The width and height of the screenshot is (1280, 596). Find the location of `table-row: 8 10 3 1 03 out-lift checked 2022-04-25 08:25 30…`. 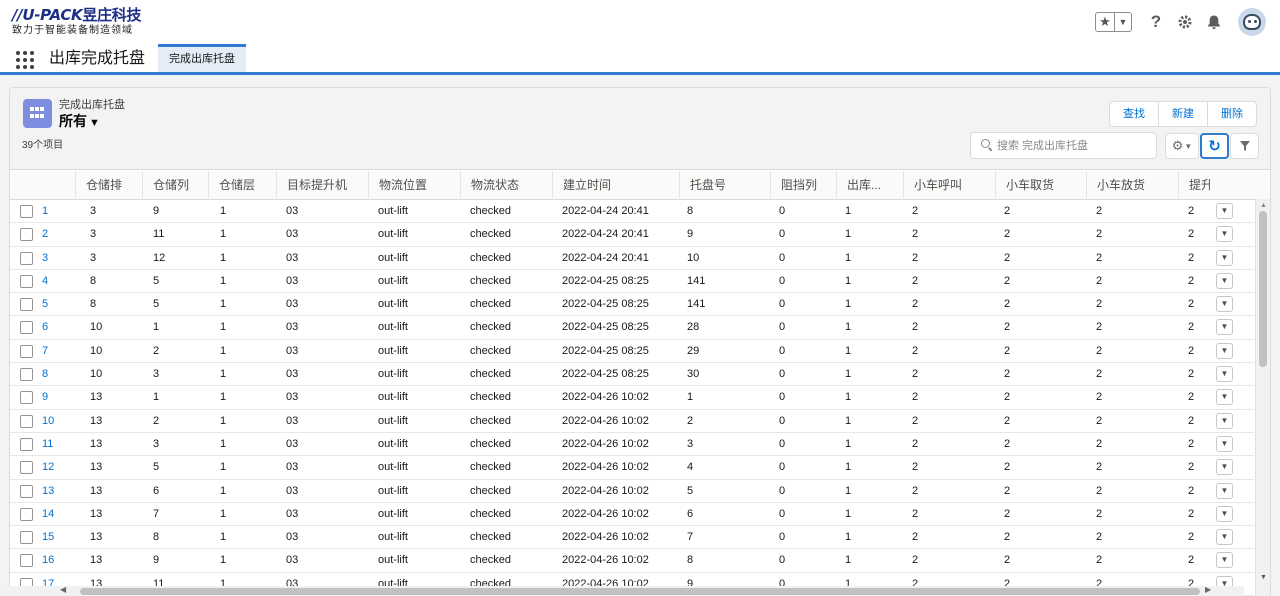

table-row: 8 10 3 1 03 out-lift checked 2022-04-25 08:25 30… is located at coordinates (632, 375).